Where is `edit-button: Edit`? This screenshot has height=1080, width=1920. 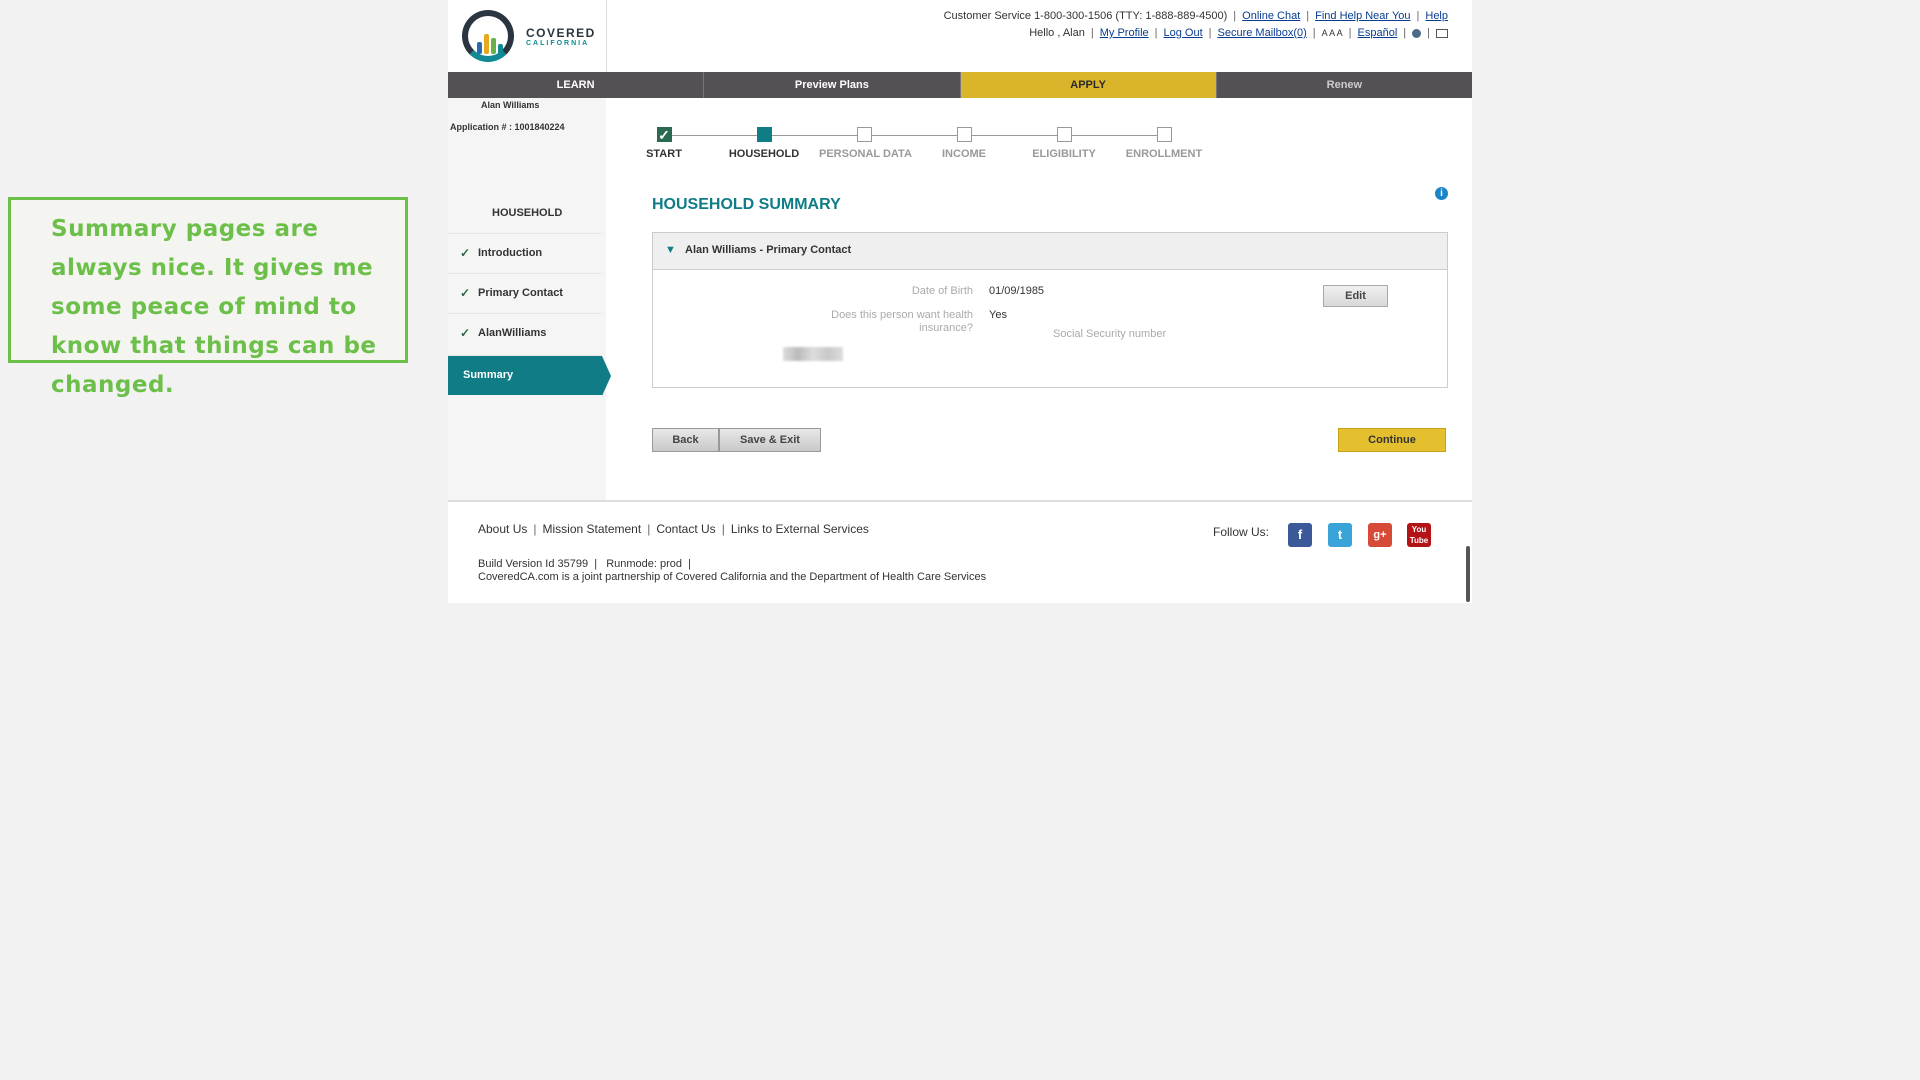
edit-button: Edit is located at coordinates (1355, 296).